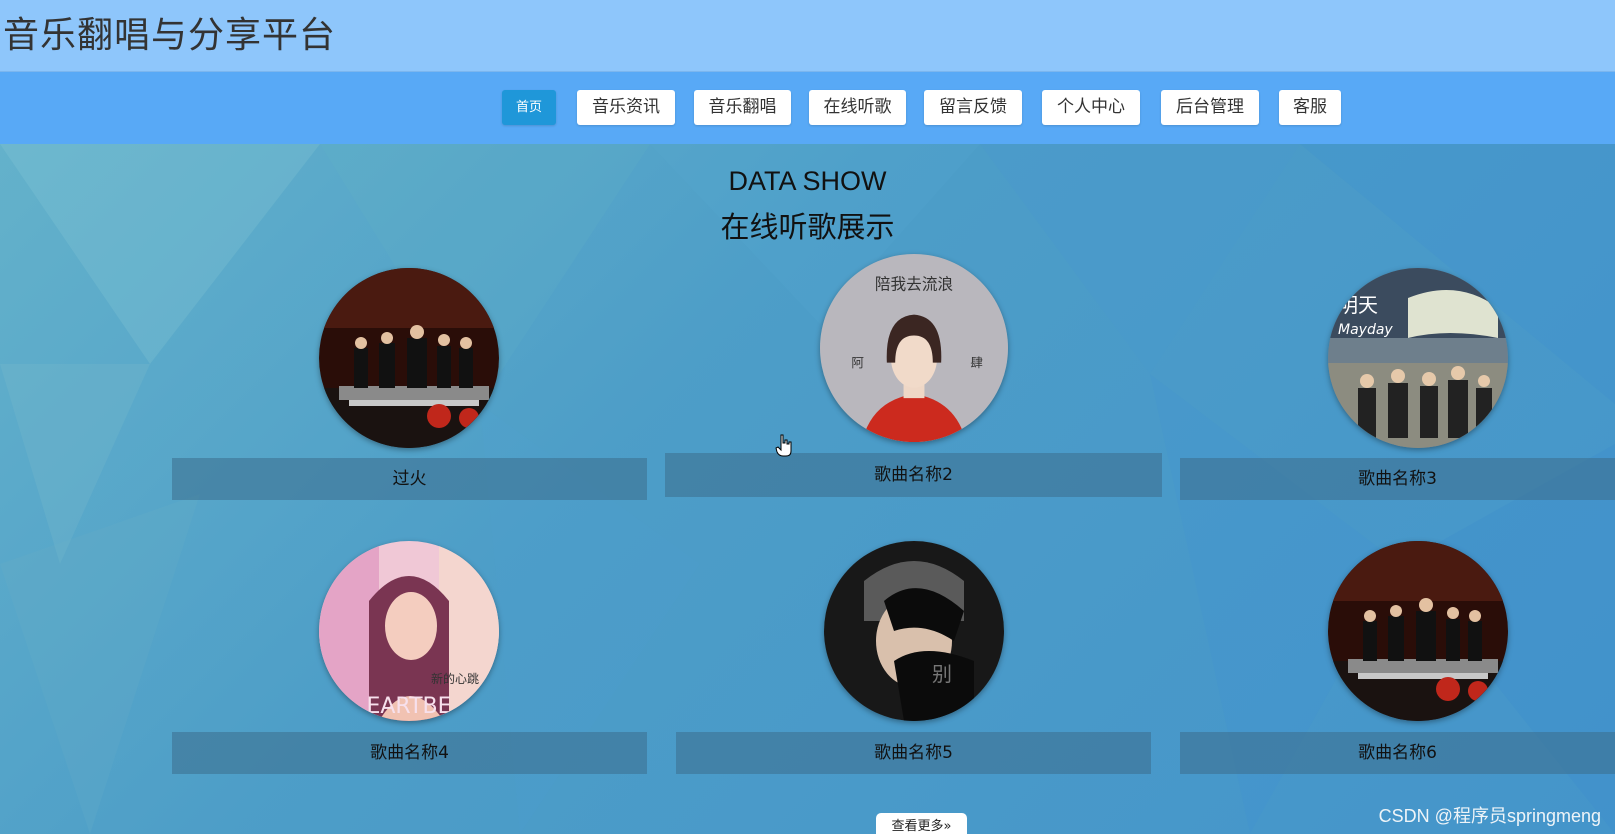 Image resolution: width=1615 pixels, height=834 pixels. What do you see at coordinates (1365, 330) in the screenshot?
I see `cover-text-3: Mayday` at bounding box center [1365, 330].